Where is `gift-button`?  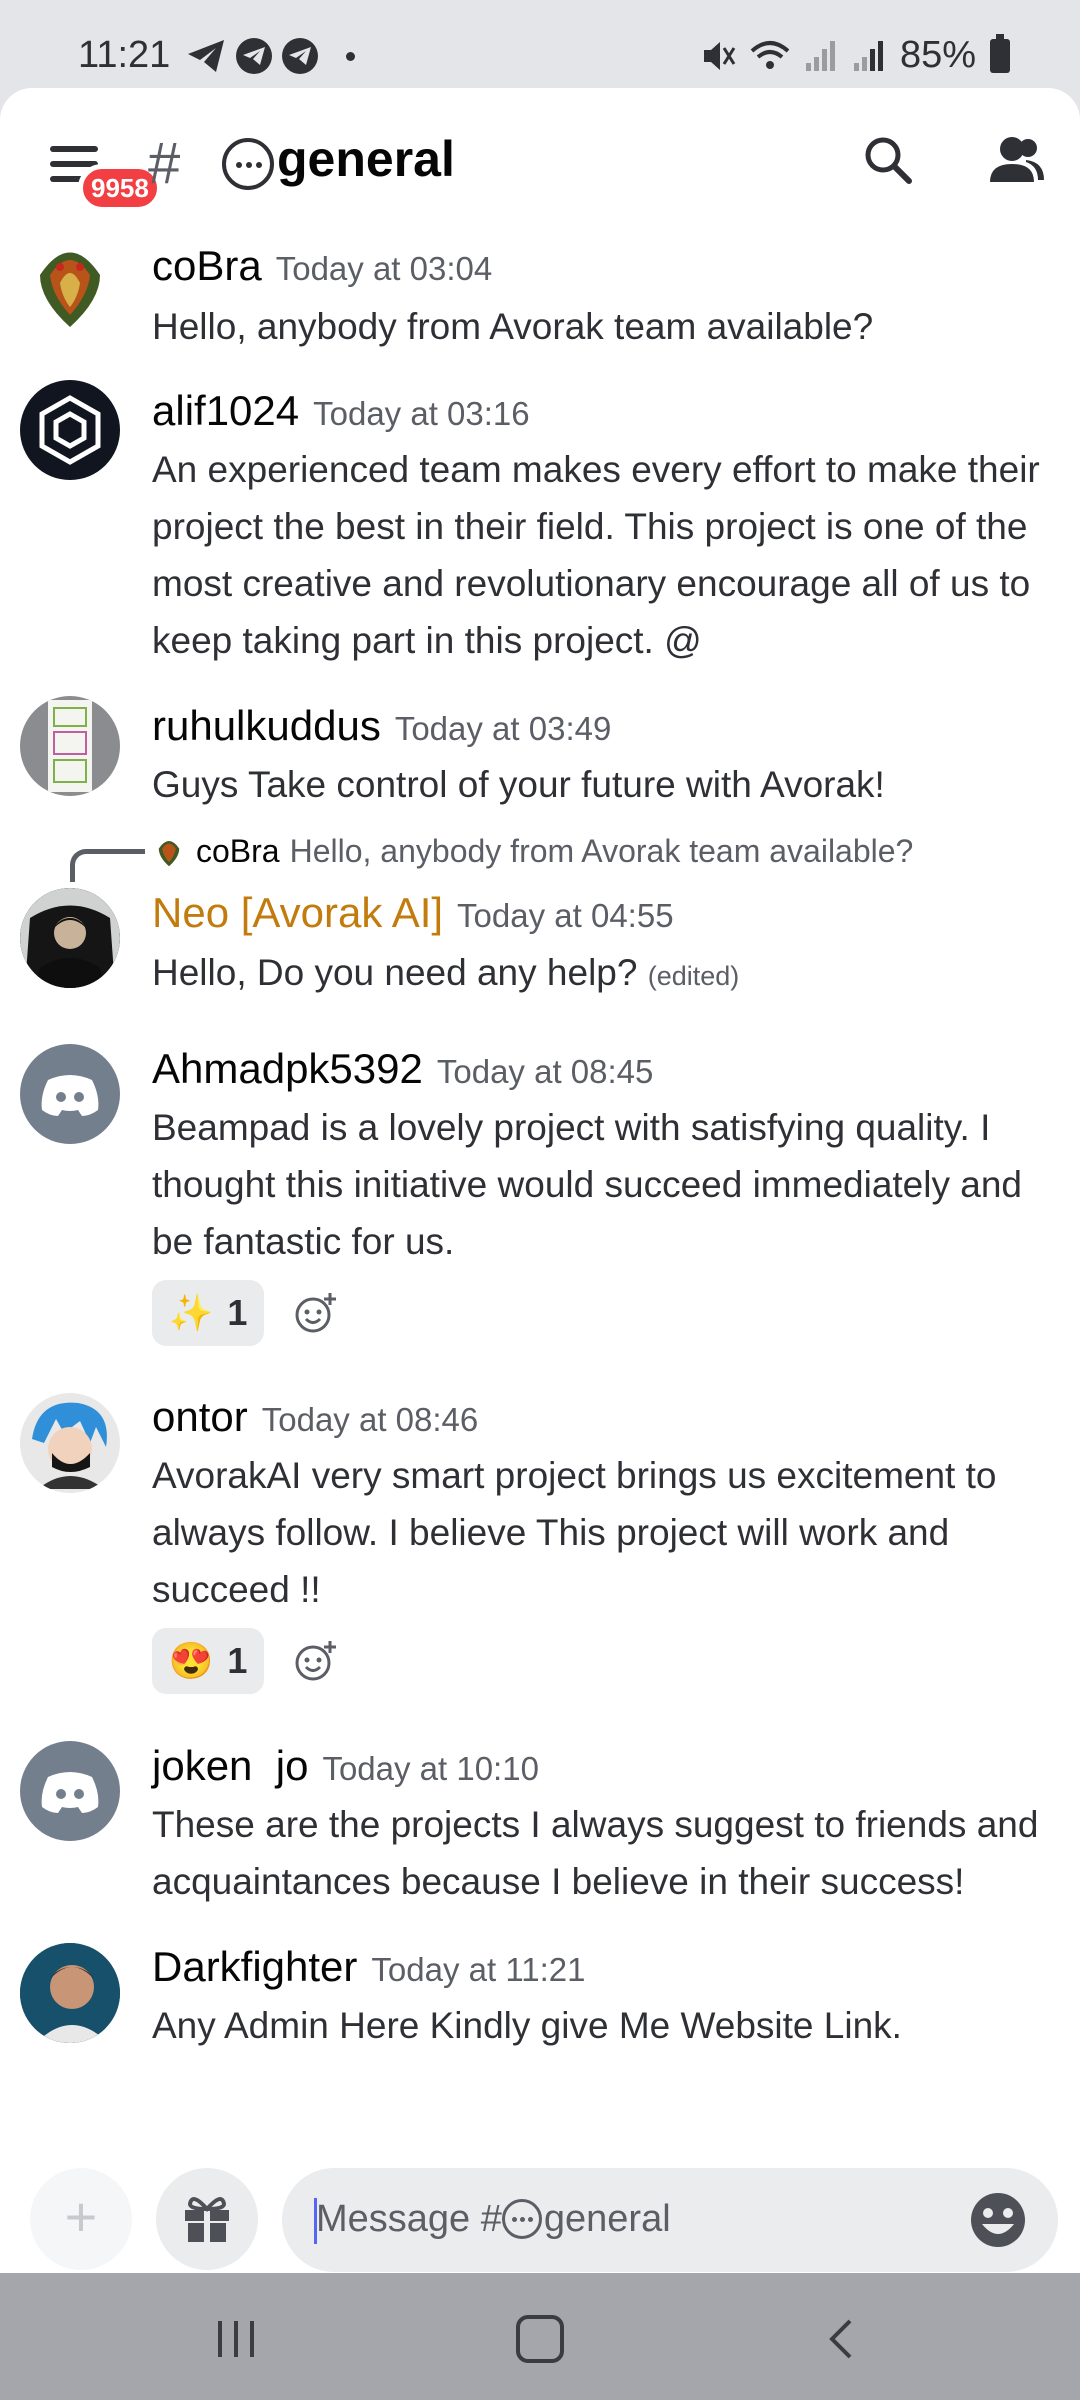
gift-button is located at coordinates (207, 2219).